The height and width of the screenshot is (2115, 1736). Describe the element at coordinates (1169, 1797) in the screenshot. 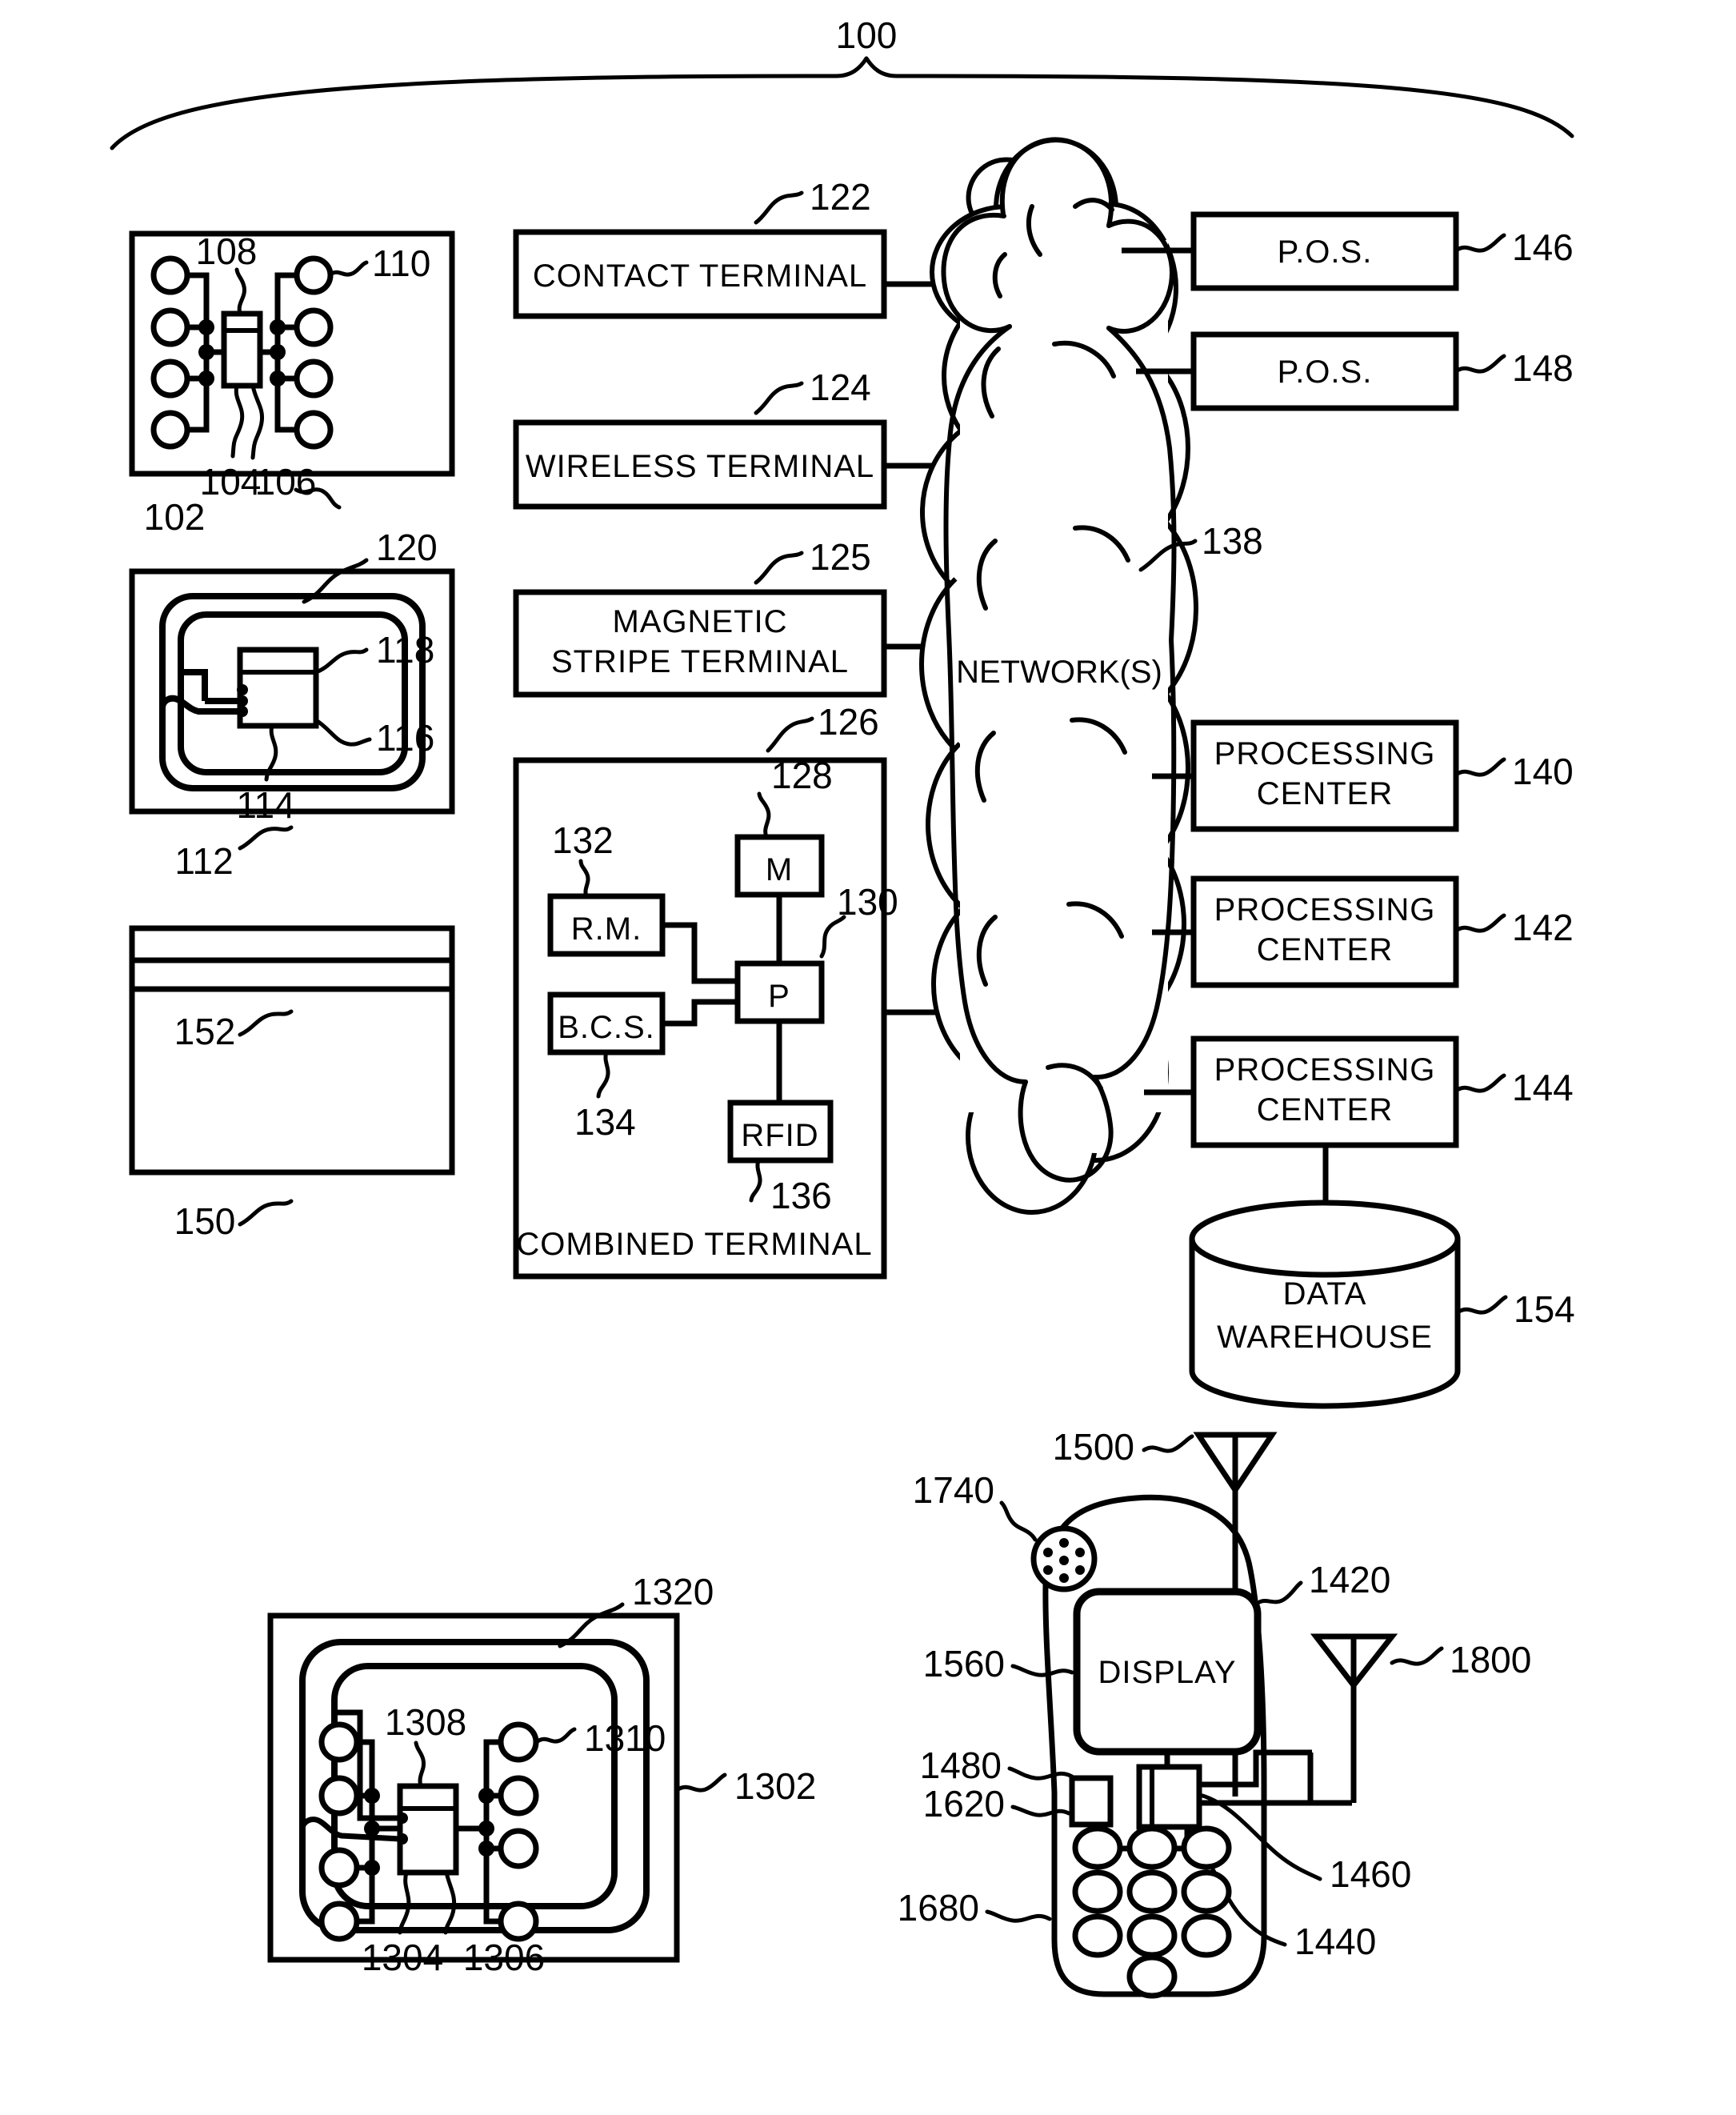

I see `mobile-rf-block` at that location.